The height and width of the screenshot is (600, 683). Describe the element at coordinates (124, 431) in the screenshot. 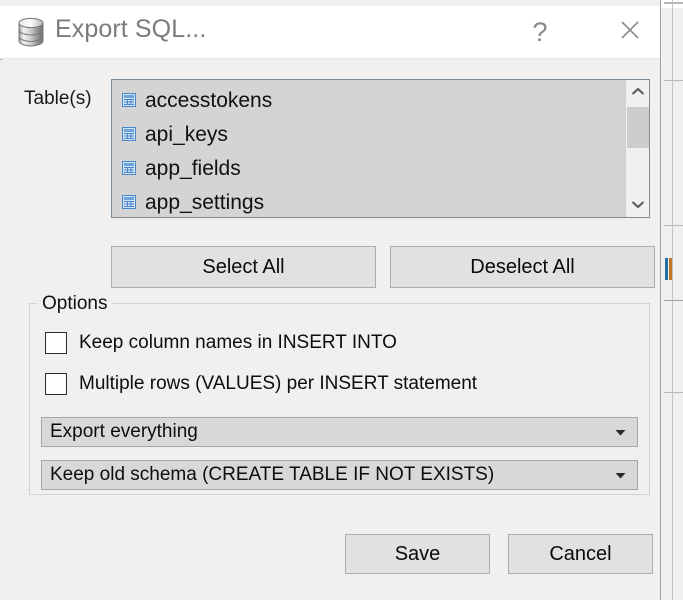

I see `dropdown-value: Export everything` at that location.